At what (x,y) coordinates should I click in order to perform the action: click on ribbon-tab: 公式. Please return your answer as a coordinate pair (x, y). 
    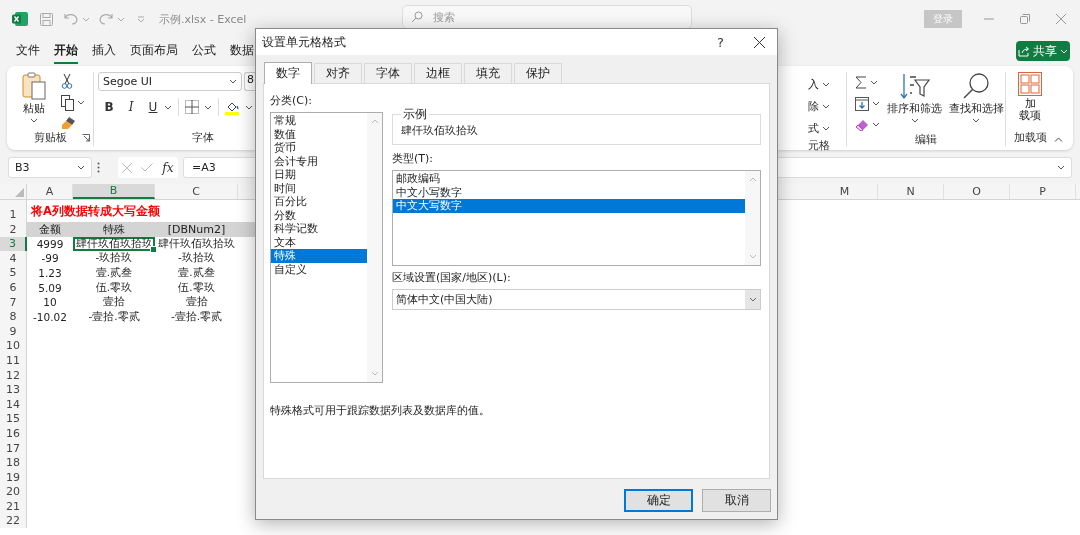
    Looking at the image, I should click on (204, 51).